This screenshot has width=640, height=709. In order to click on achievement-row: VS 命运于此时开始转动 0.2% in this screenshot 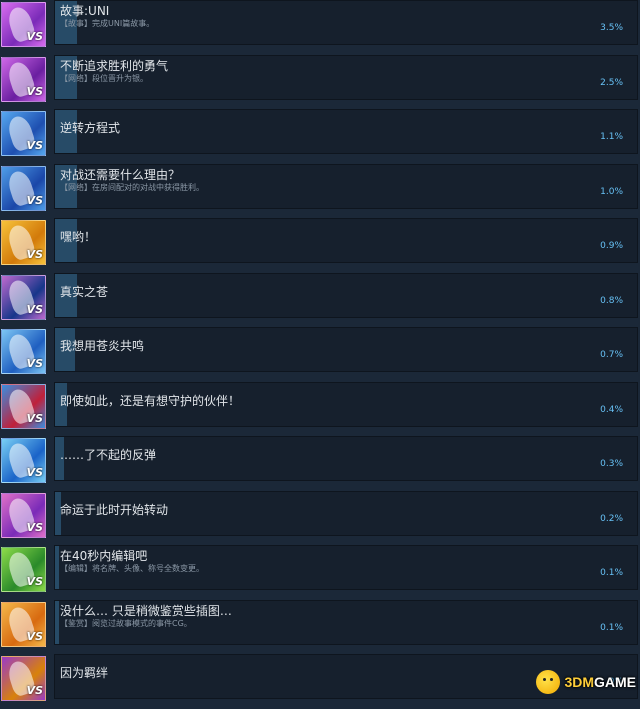, I will do `click(320, 518)`.